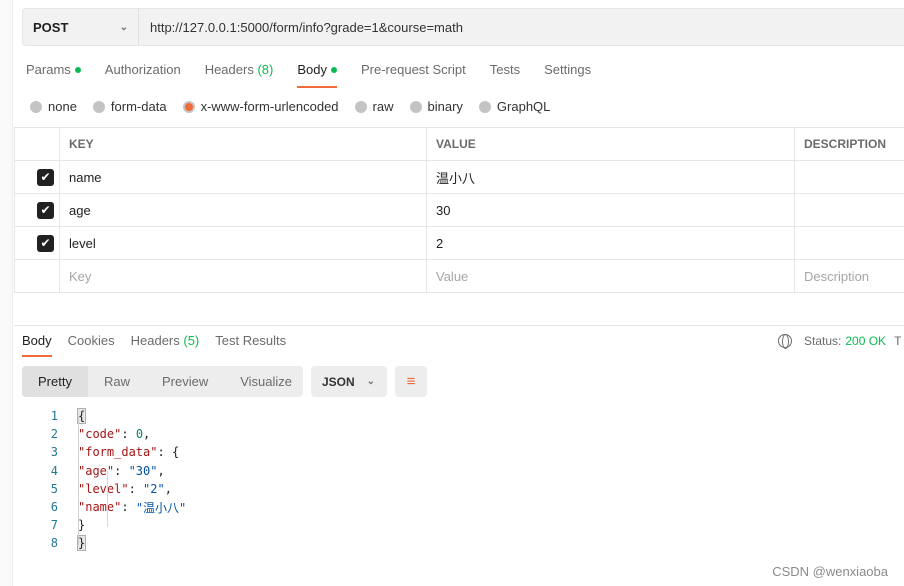 Image resolution: width=904 pixels, height=586 pixels. Describe the element at coordinates (317, 75) in the screenshot. I see `tab-body: Body` at that location.